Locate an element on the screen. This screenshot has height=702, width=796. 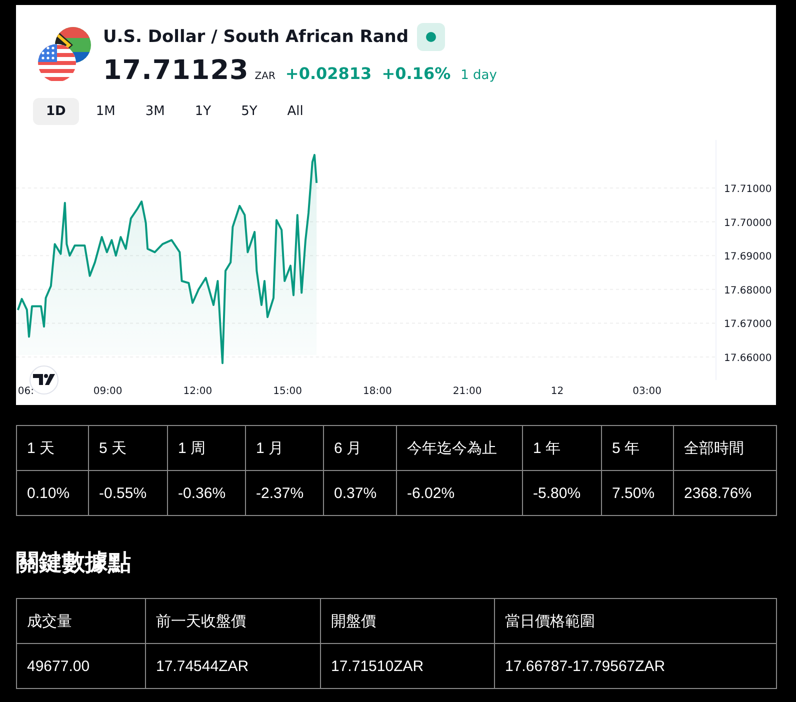
table-cell: 2368.76% is located at coordinates (725, 493).